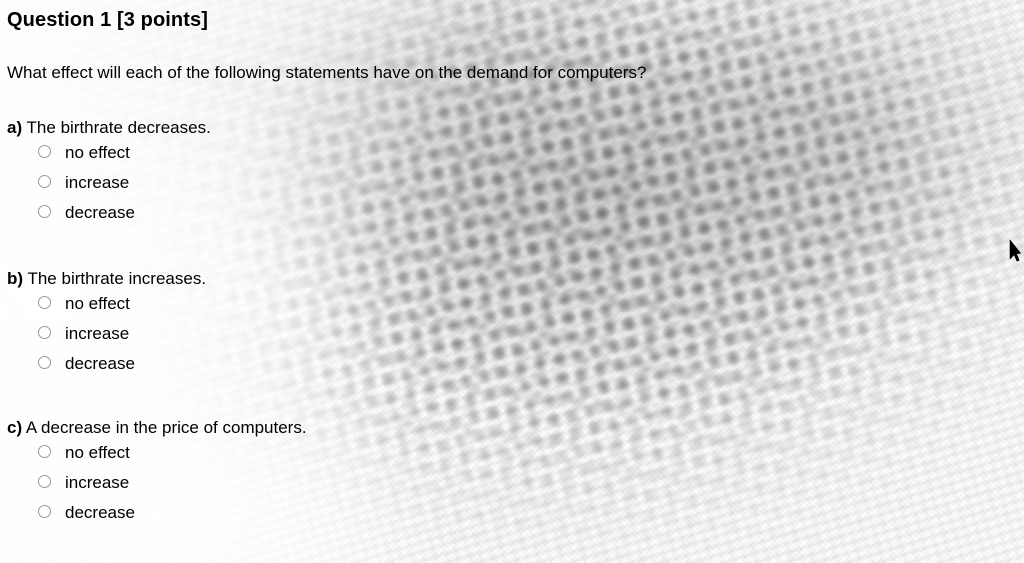 The image size is (1024, 563). I want to click on part-a-option-decrease: decrease, so click(307, 213).